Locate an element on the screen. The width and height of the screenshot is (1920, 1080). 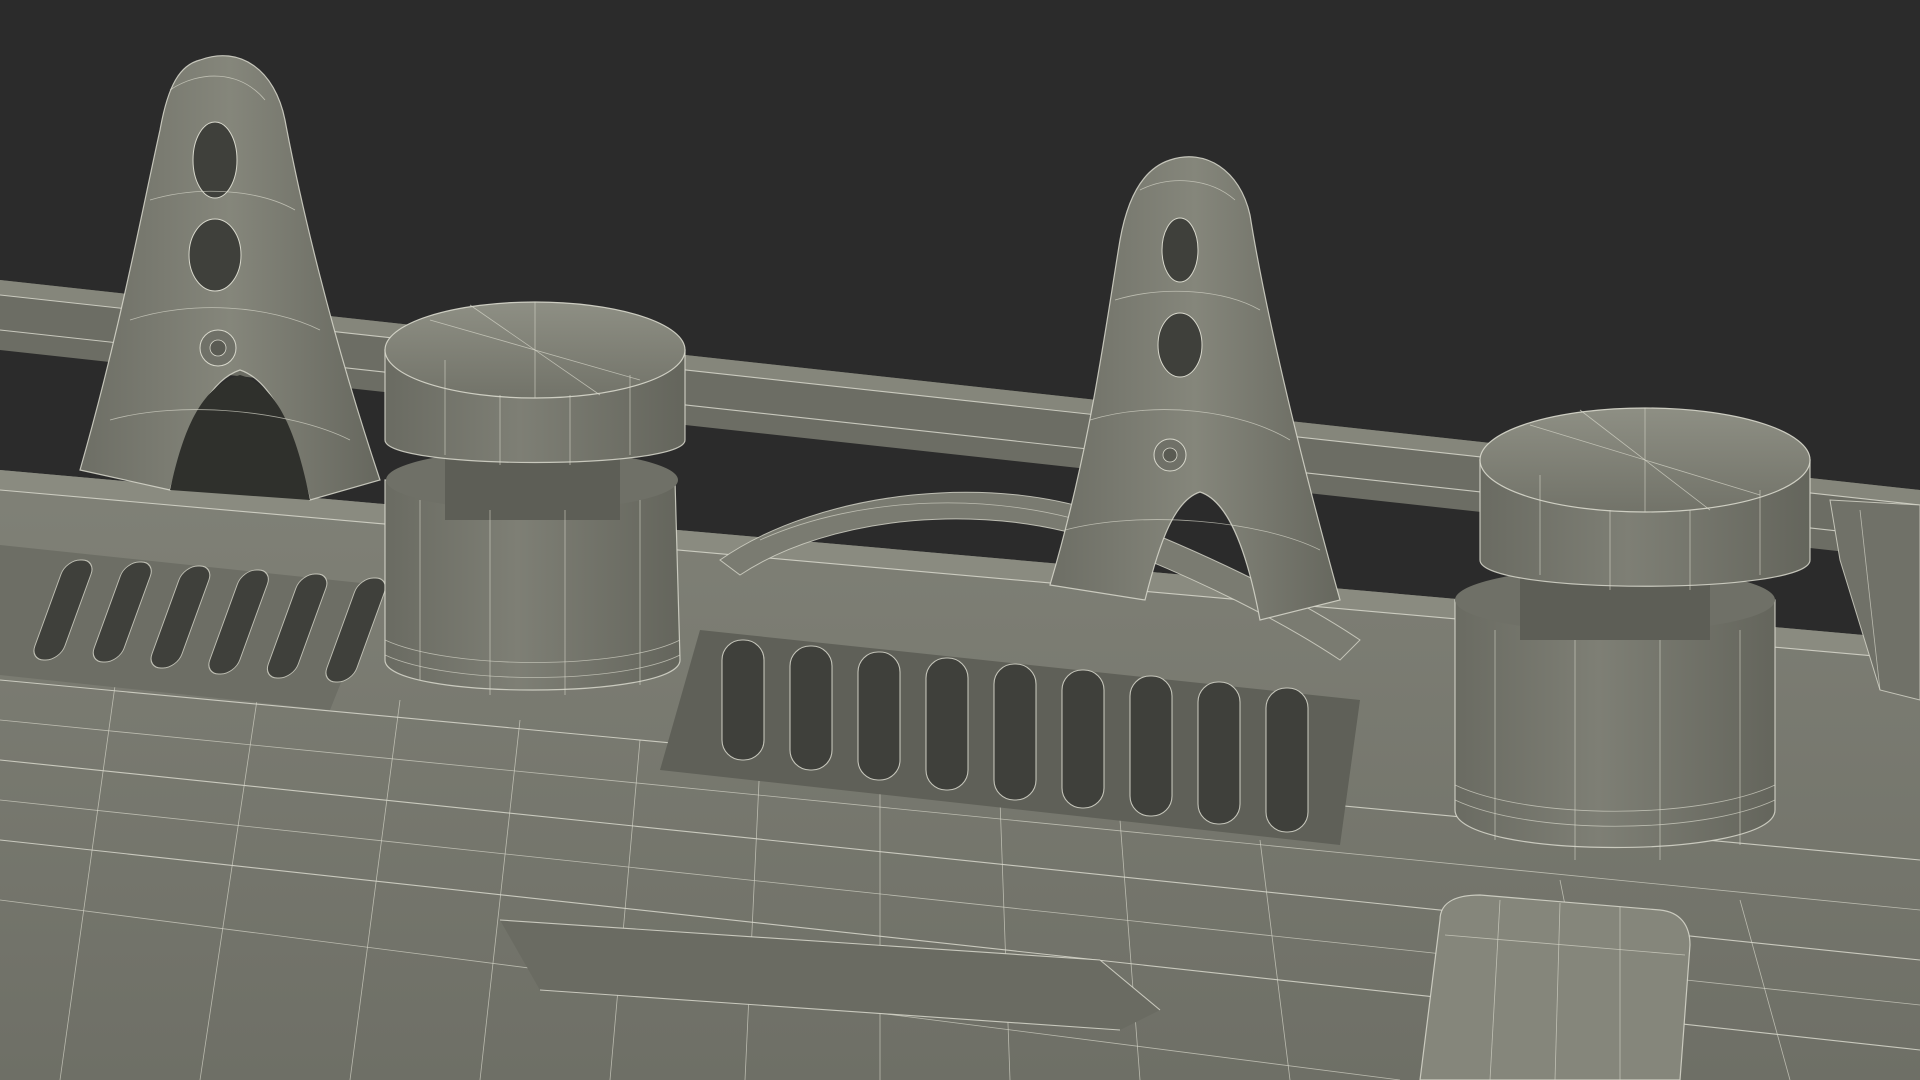
right-terminal-knob is located at coordinates (1632, 633).